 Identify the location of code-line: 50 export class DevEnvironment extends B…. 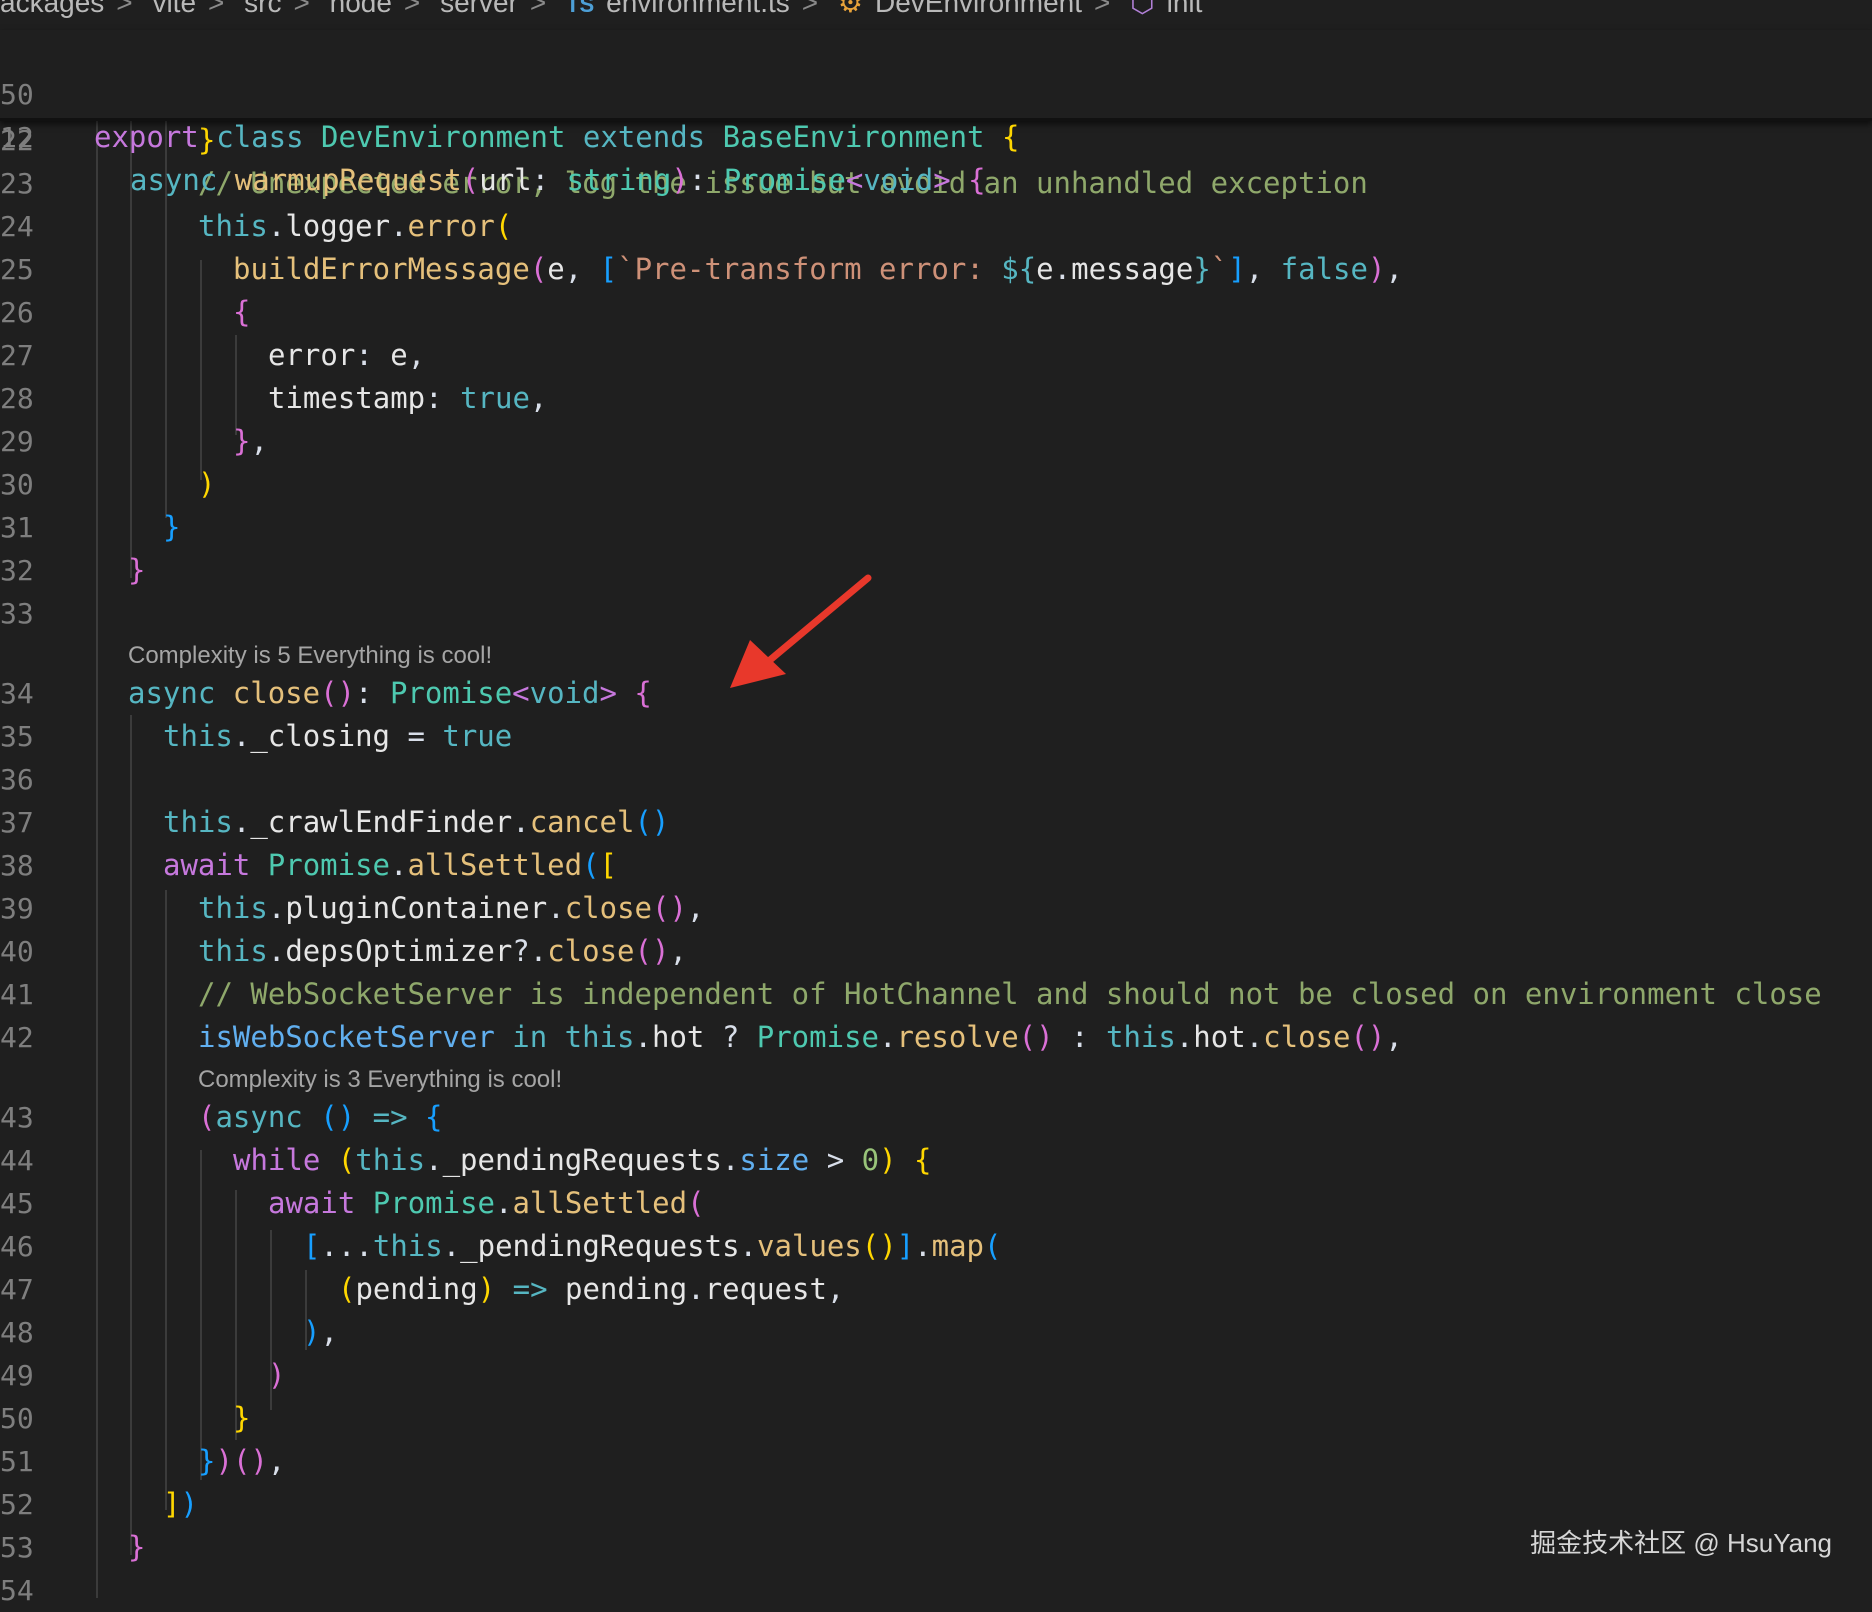
(509, 92).